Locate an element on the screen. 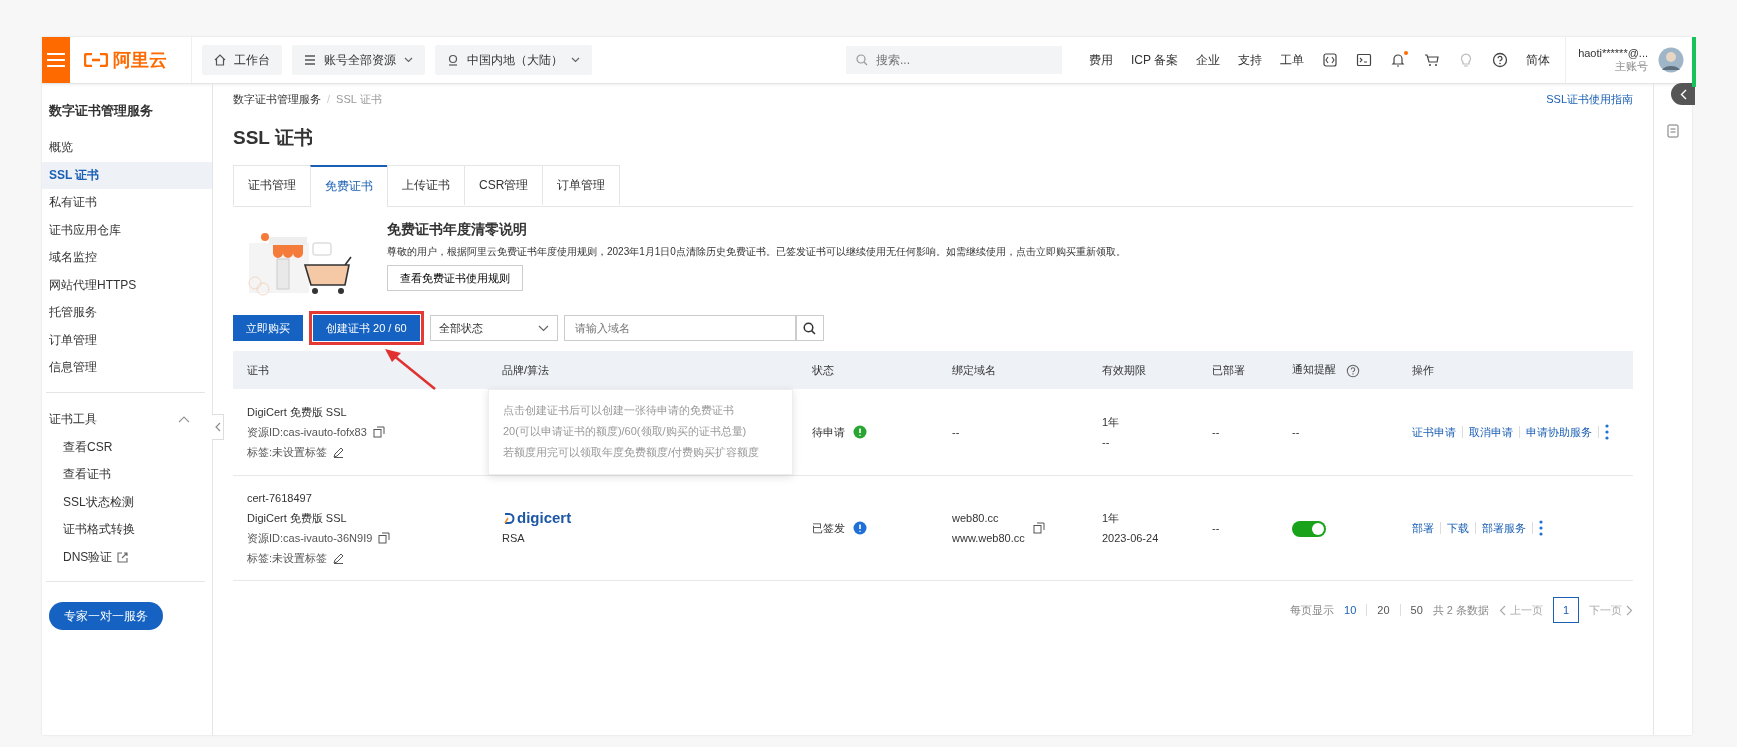  action-link: 申请协助服务 is located at coordinates (1559, 432).